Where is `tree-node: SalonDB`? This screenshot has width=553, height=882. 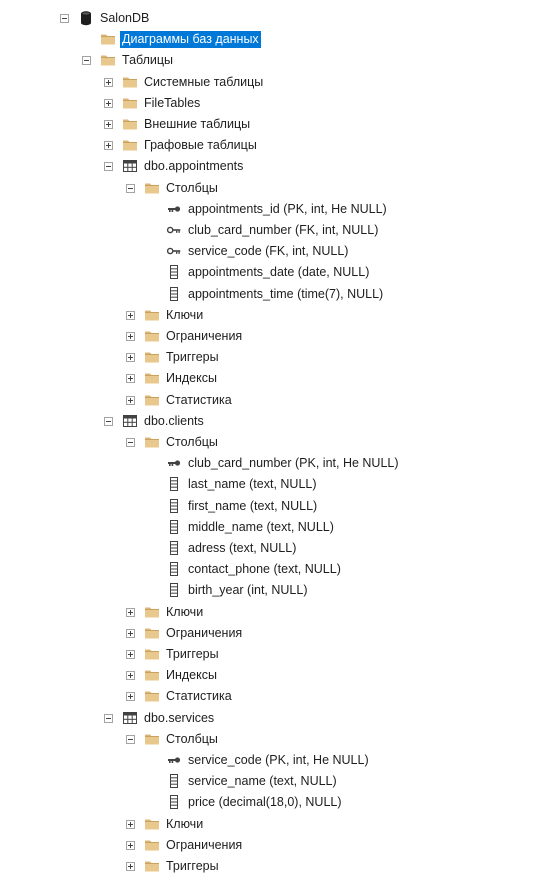
tree-node: SalonDB is located at coordinates (276, 18).